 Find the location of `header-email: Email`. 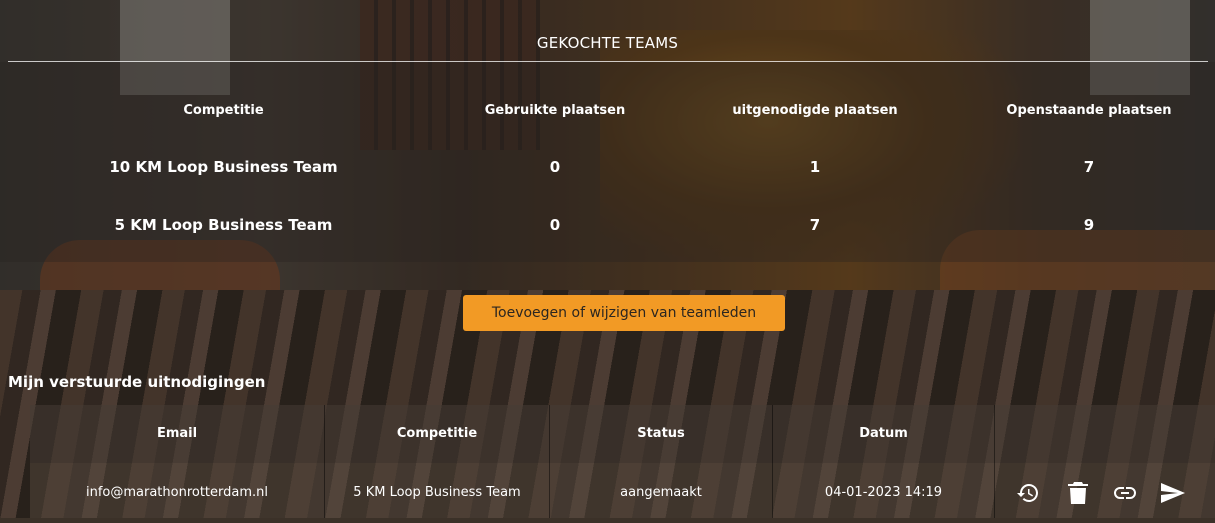

header-email: Email is located at coordinates (177, 434).